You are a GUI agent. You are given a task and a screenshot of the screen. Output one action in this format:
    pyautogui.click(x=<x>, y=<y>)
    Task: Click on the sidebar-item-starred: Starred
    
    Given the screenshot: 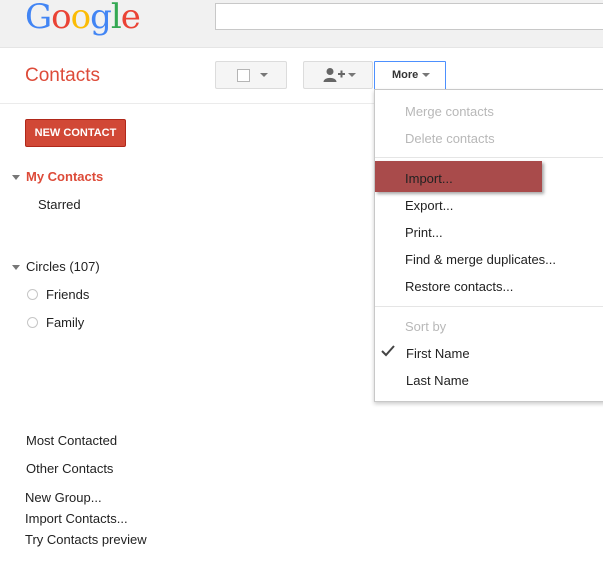 What is the action you would take?
    pyautogui.click(x=59, y=204)
    